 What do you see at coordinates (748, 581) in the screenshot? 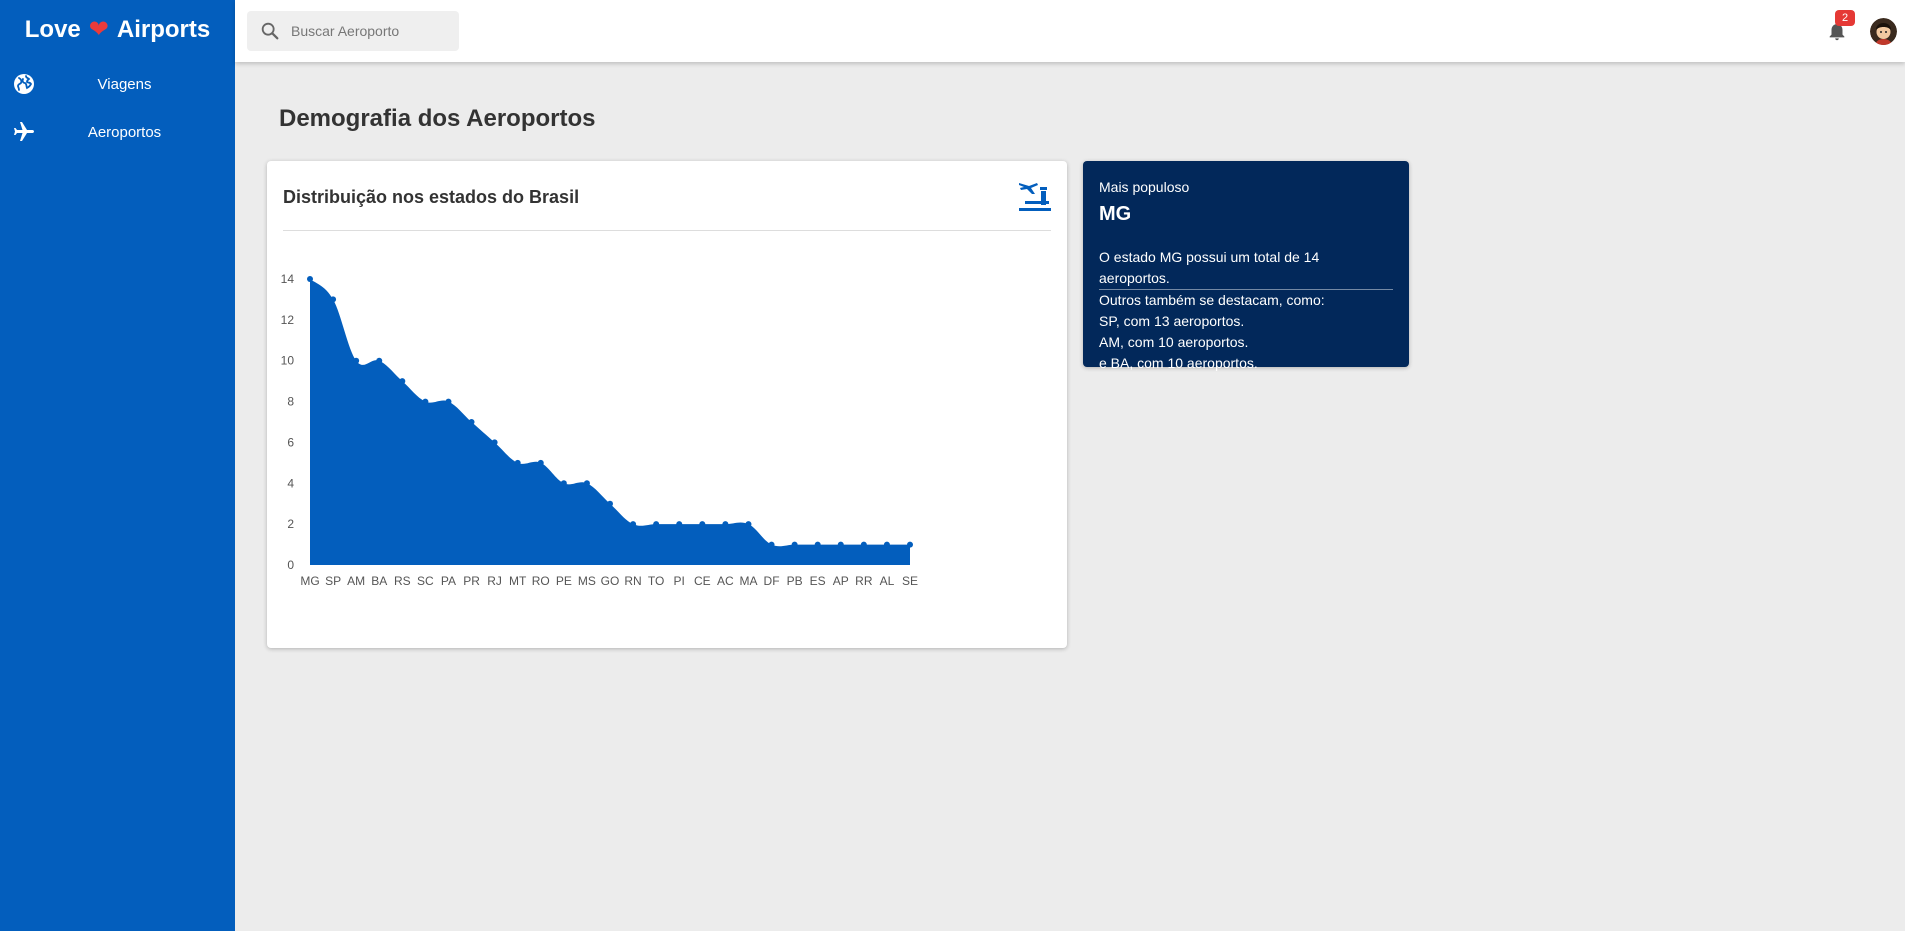
I see `x-tick-label: MA` at bounding box center [748, 581].